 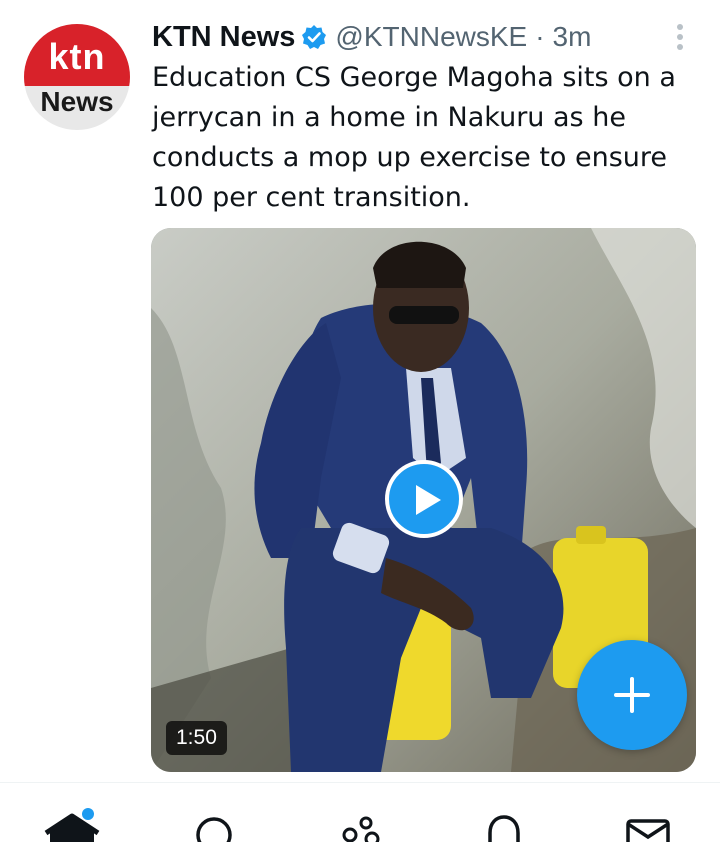 I want to click on tweet-header: KTN News @KTNNewsKE · 3m, so click(x=371, y=37).